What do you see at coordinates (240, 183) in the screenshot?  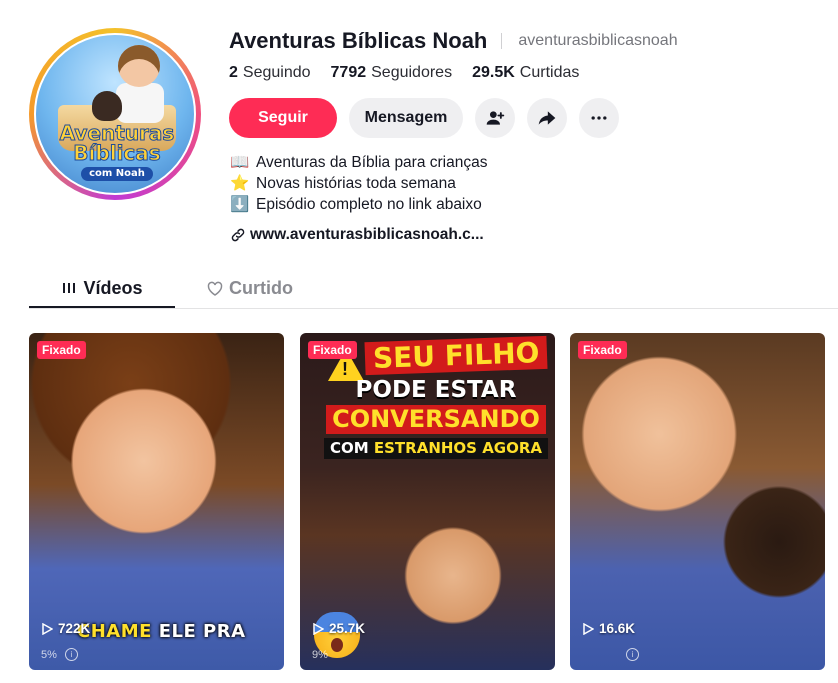 I see `star-icon: ⭐` at bounding box center [240, 183].